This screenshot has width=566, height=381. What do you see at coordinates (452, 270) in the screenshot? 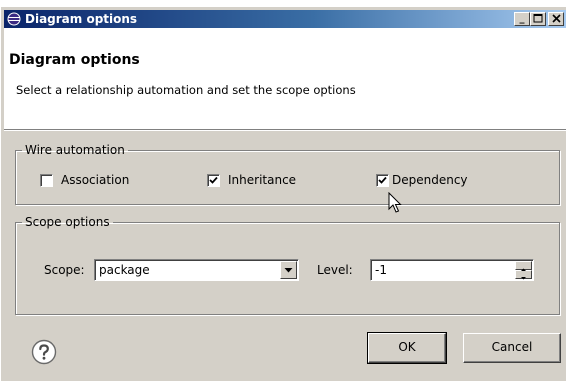
I see `level-spinner: -1` at bounding box center [452, 270].